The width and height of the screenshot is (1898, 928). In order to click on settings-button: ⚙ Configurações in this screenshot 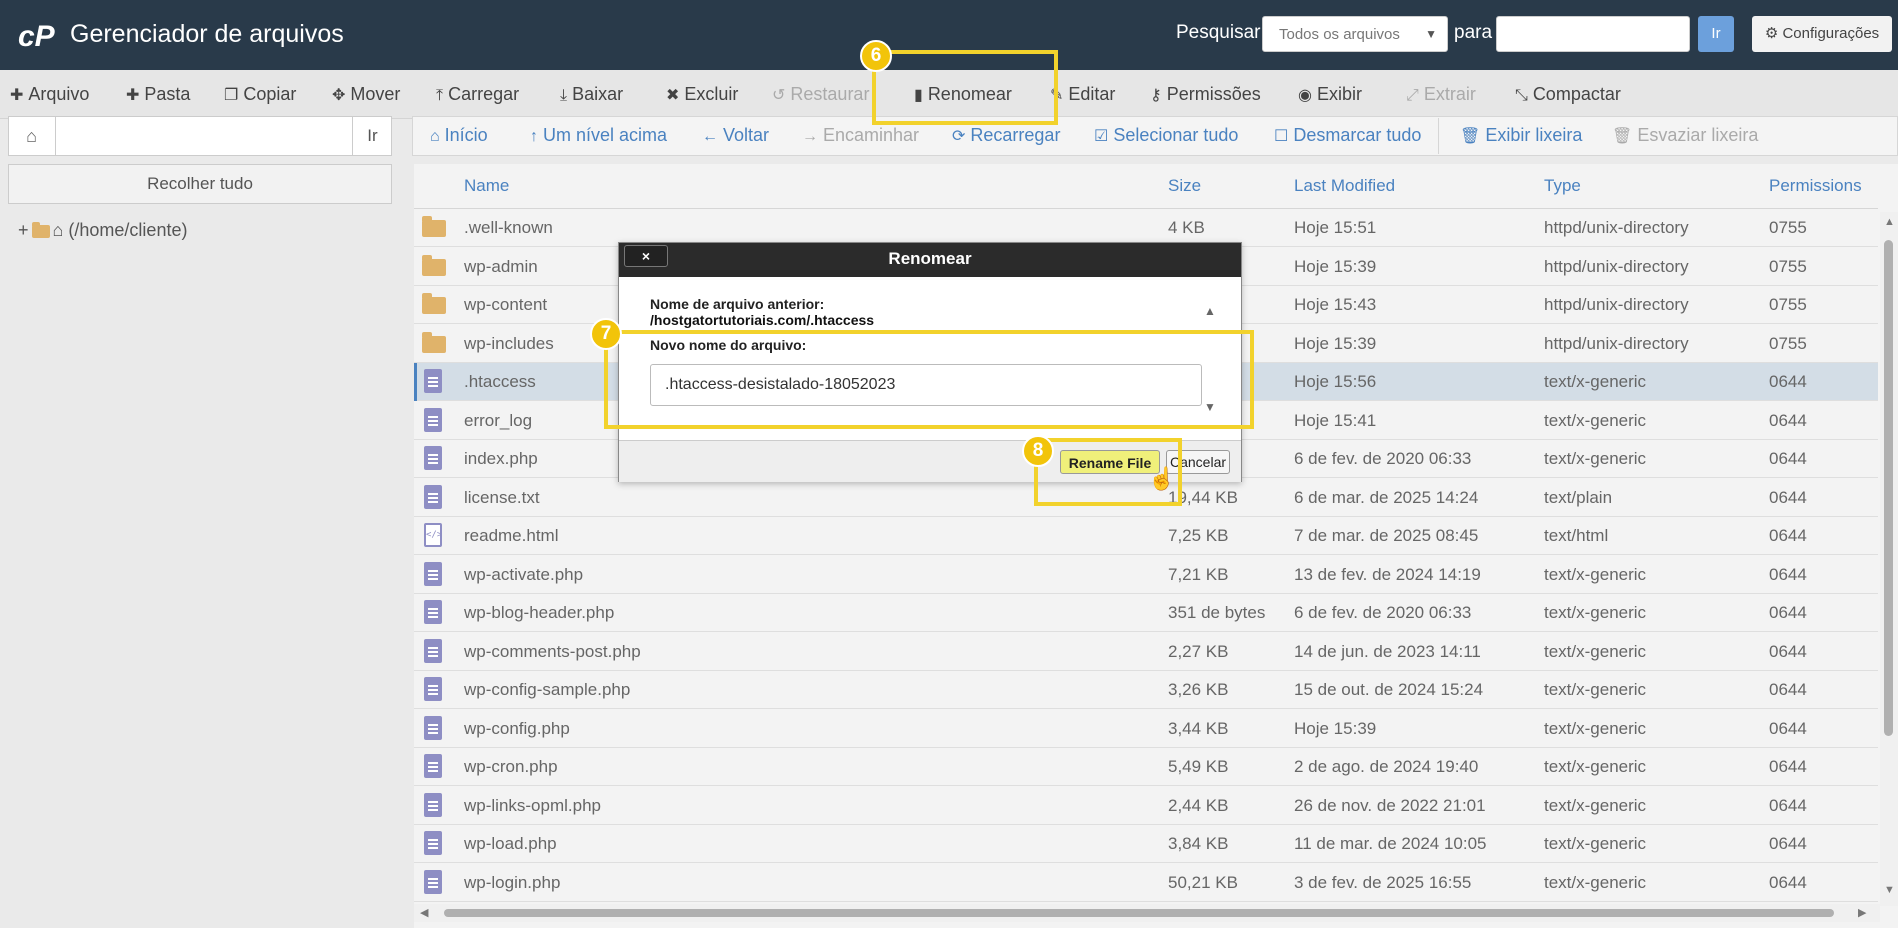, I will do `click(1822, 34)`.